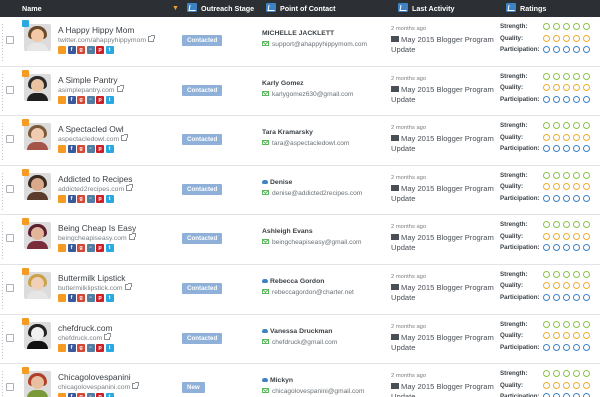  Describe the element at coordinates (96, 188) in the screenshot. I see `blog-url-link: addicted2recipes.com` at that location.